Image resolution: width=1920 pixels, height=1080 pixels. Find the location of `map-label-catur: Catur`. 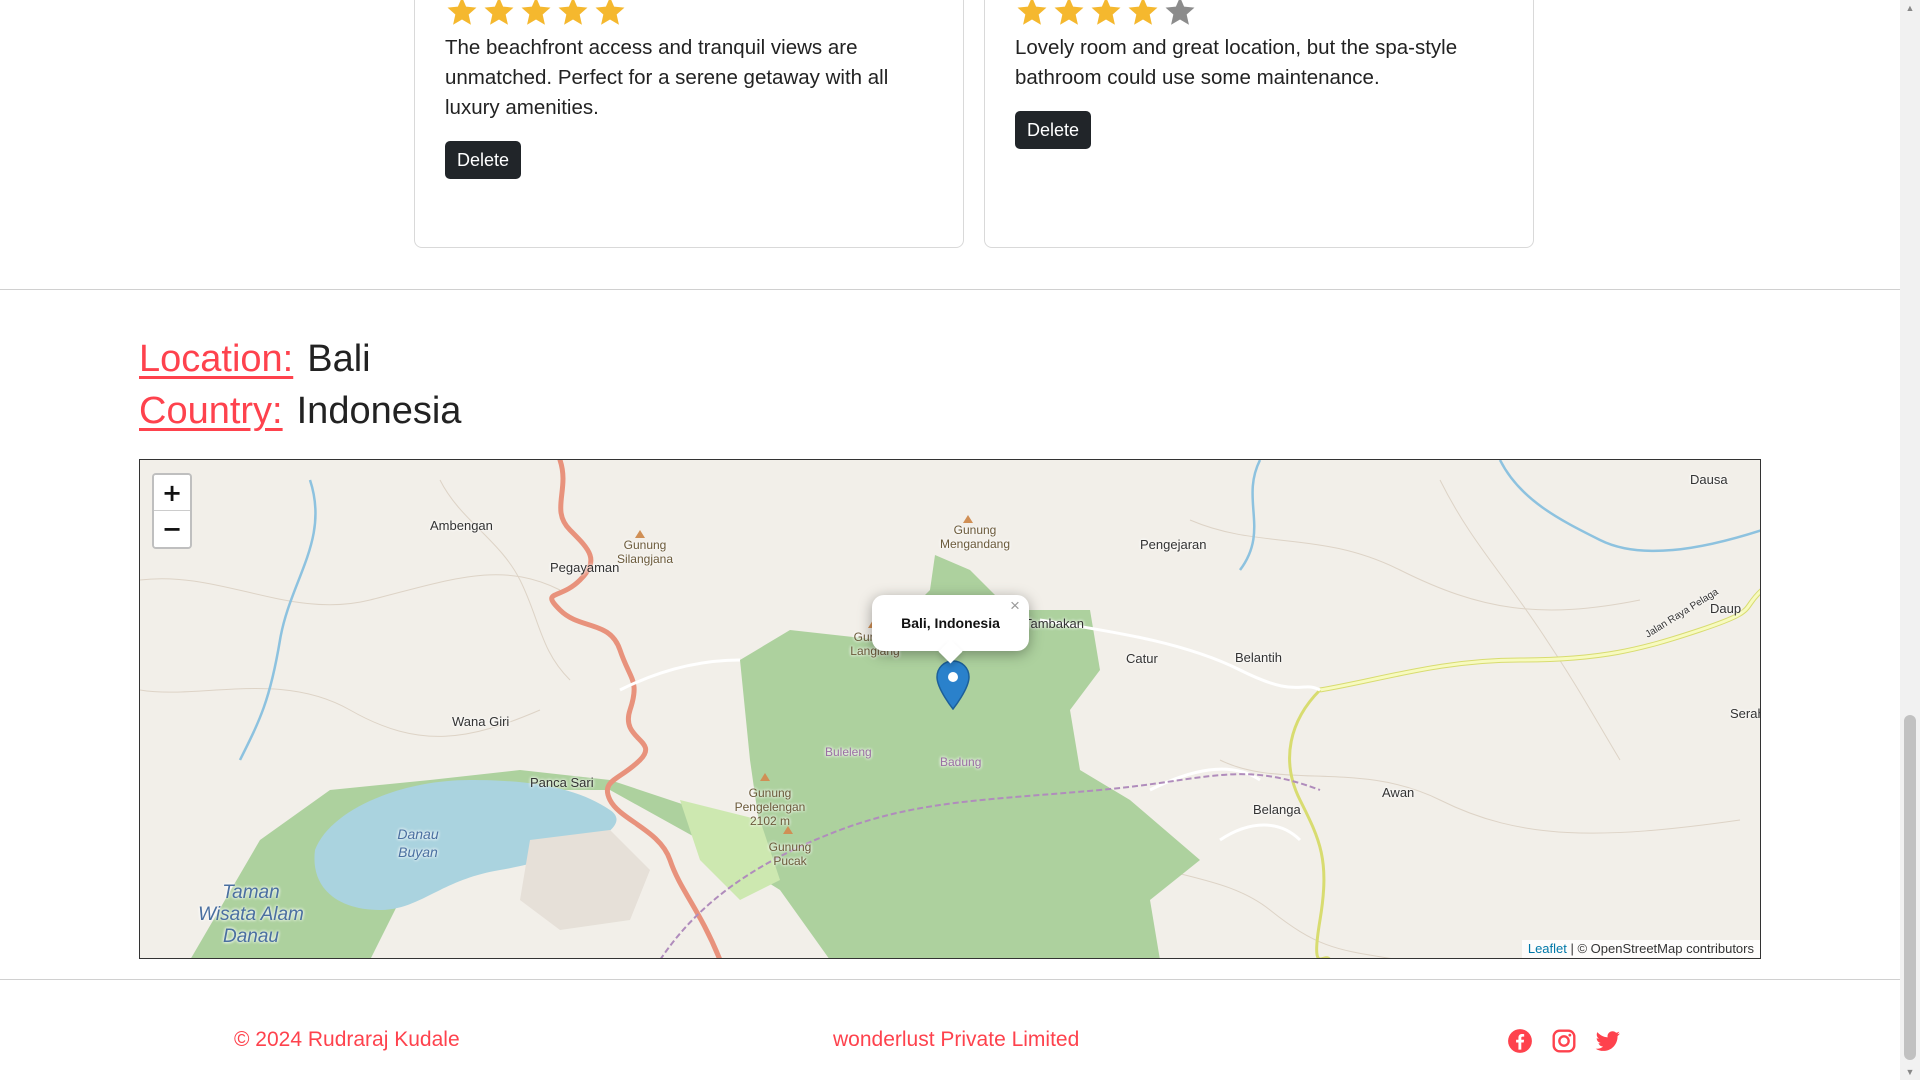

map-label-catur: Catur is located at coordinates (1142, 658).